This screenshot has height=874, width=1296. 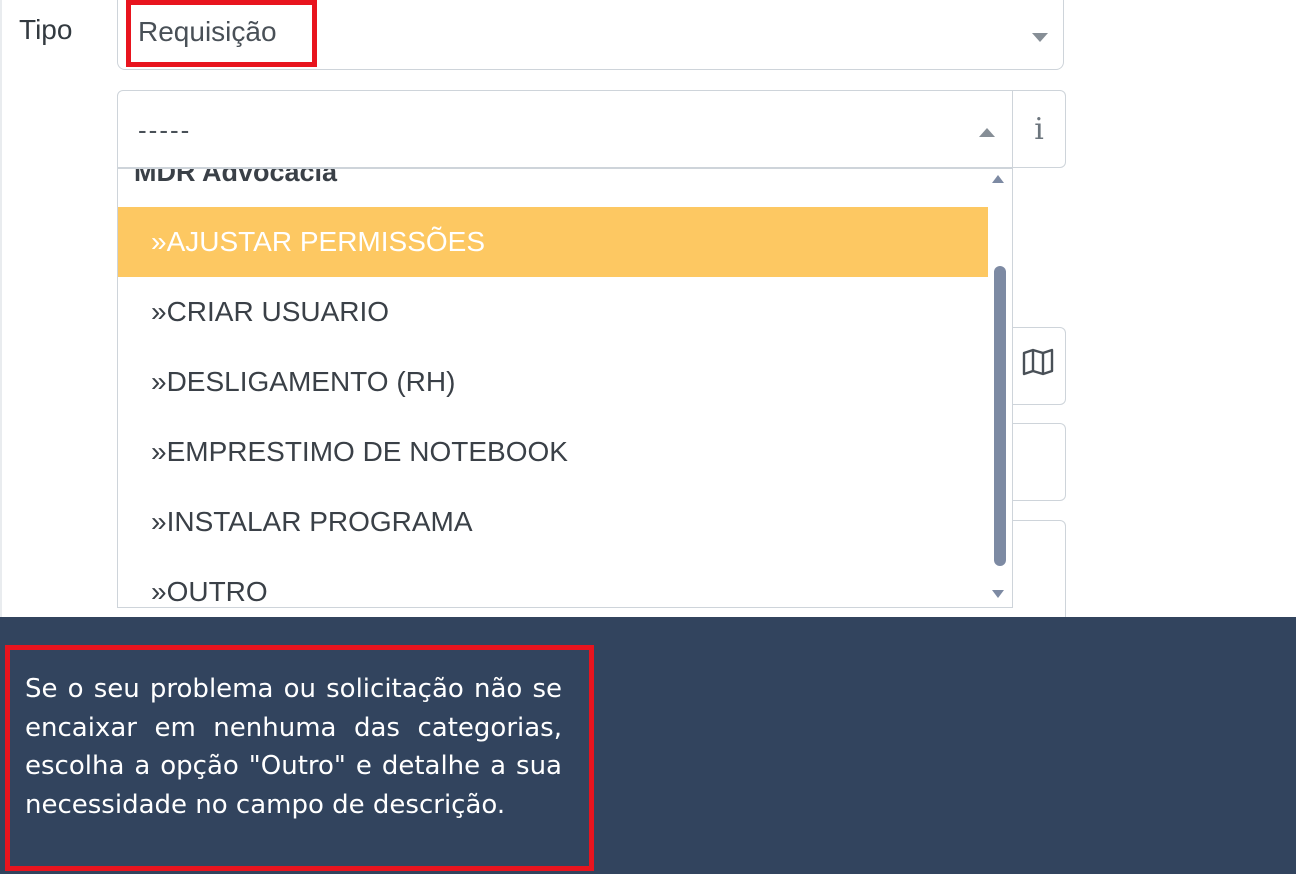 What do you see at coordinates (236, 177) in the screenshot?
I see `dropdown-group-header: MDR Advocacia` at bounding box center [236, 177].